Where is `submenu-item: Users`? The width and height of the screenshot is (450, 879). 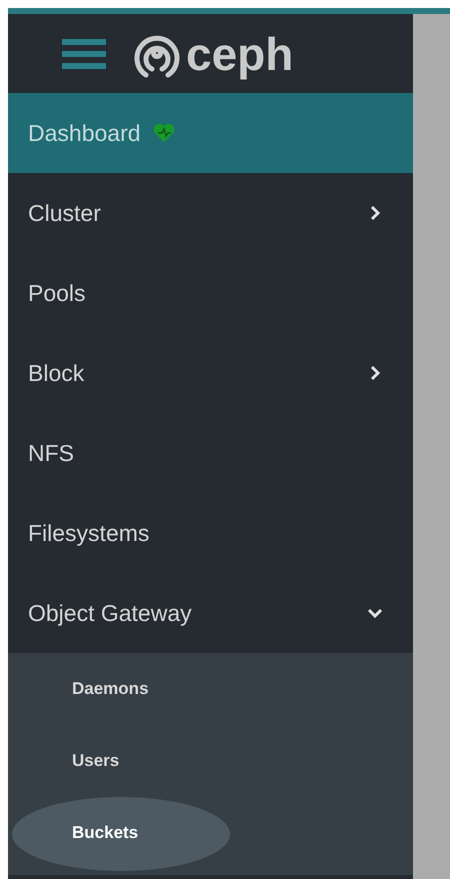 submenu-item: Users is located at coordinates (96, 761).